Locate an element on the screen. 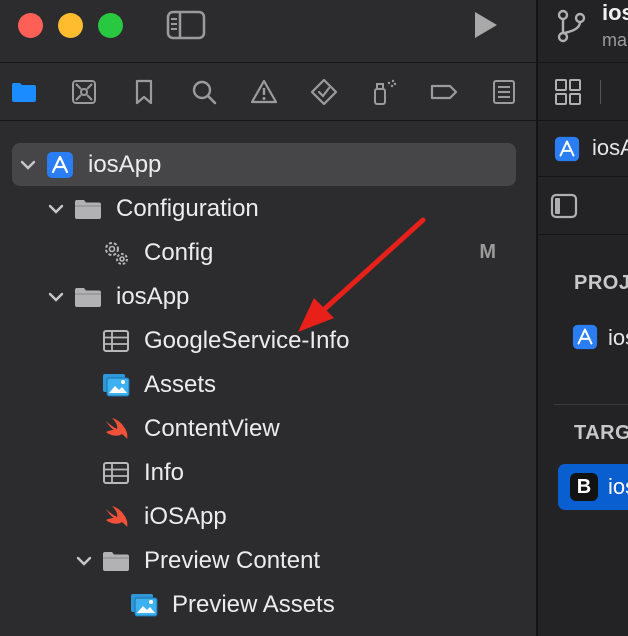  spray-can-icon is located at coordinates (385, 92).